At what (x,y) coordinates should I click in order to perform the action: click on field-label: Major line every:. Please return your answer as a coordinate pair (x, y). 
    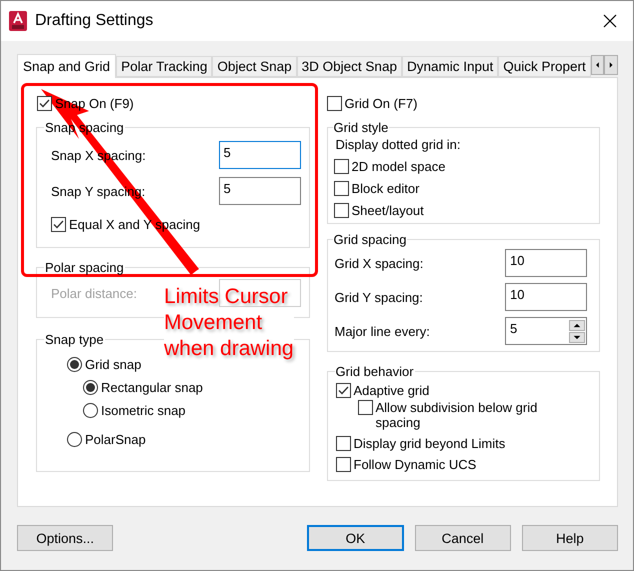
    Looking at the image, I should click on (382, 331).